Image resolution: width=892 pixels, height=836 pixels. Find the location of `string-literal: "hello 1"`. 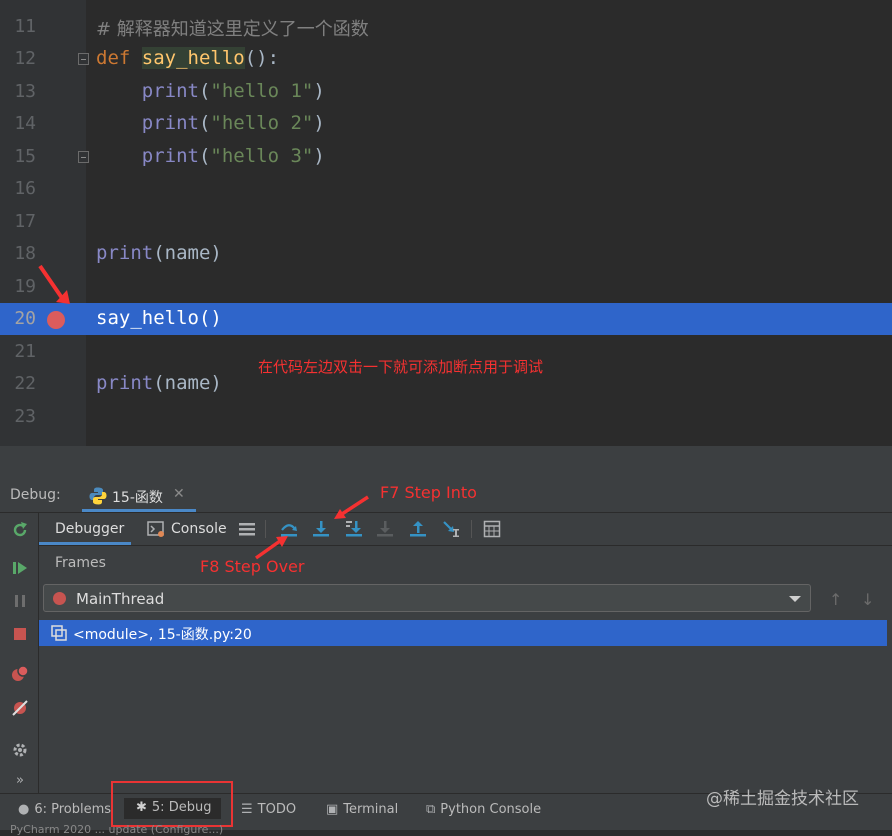

string-literal: "hello 1" is located at coordinates (262, 91).